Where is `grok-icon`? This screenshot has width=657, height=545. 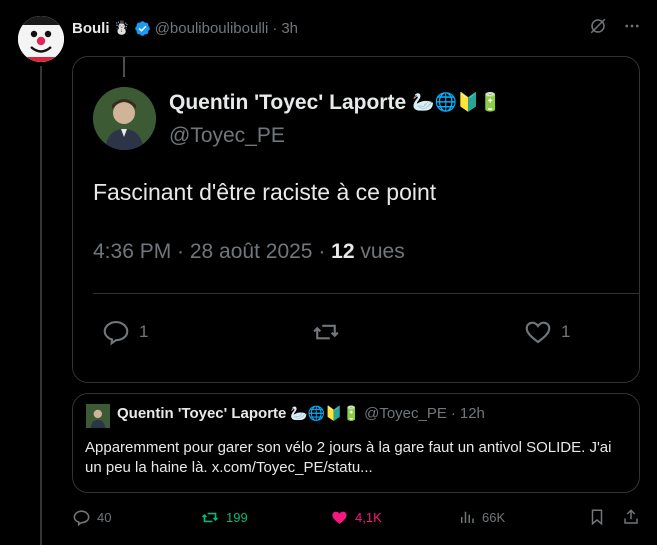
grok-icon is located at coordinates (598, 26).